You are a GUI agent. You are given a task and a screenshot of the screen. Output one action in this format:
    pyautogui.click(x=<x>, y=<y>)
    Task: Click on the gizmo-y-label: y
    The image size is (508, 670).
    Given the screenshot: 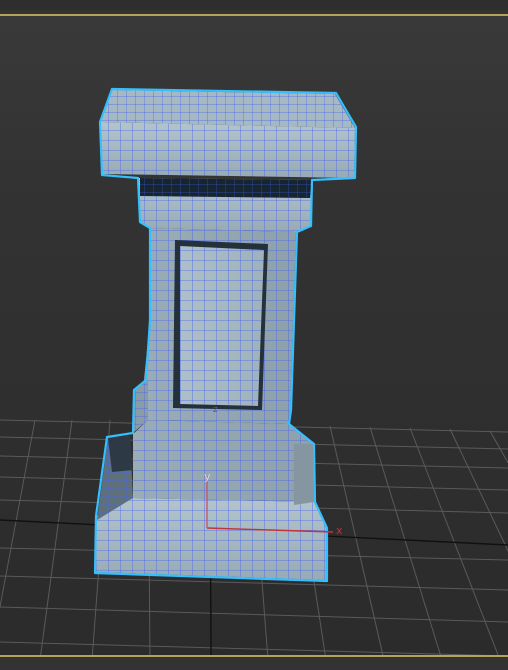 What is the action you would take?
    pyautogui.click(x=207, y=476)
    